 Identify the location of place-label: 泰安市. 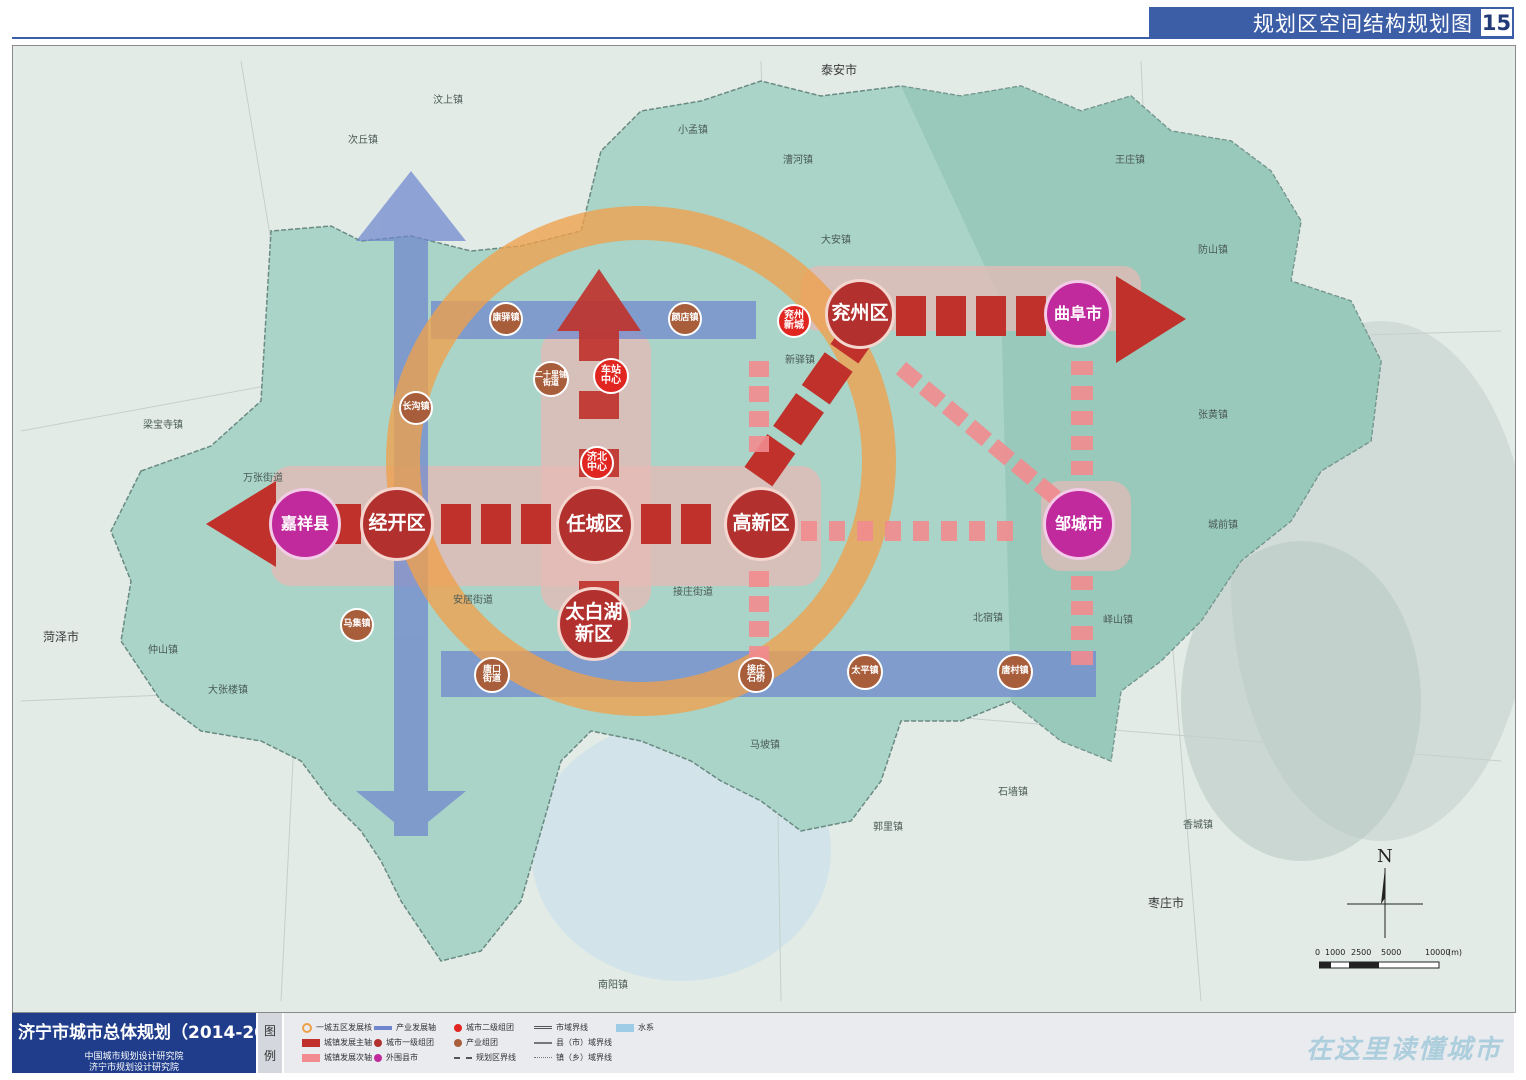
(839, 70).